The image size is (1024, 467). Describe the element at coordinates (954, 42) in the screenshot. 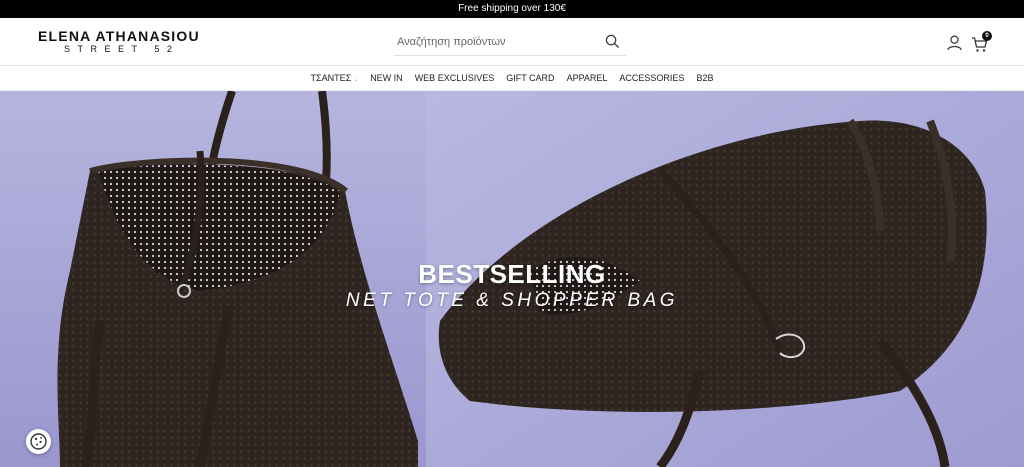

I see `user-icon` at that location.